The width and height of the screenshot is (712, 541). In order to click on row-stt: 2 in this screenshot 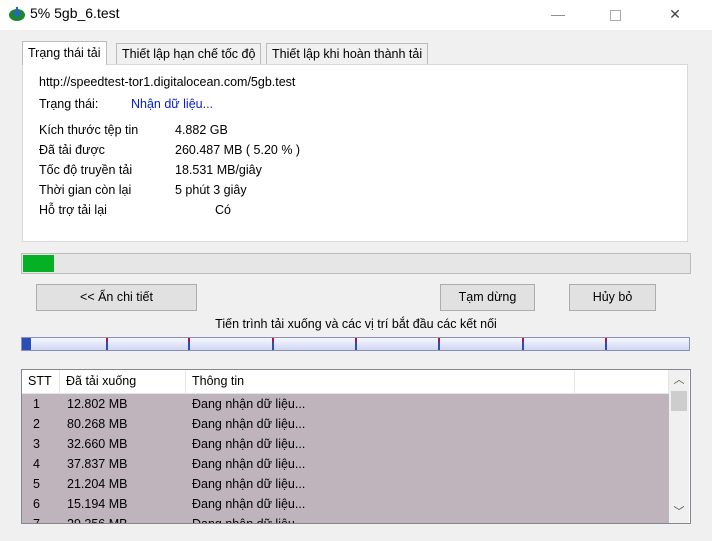, I will do `click(36, 424)`.